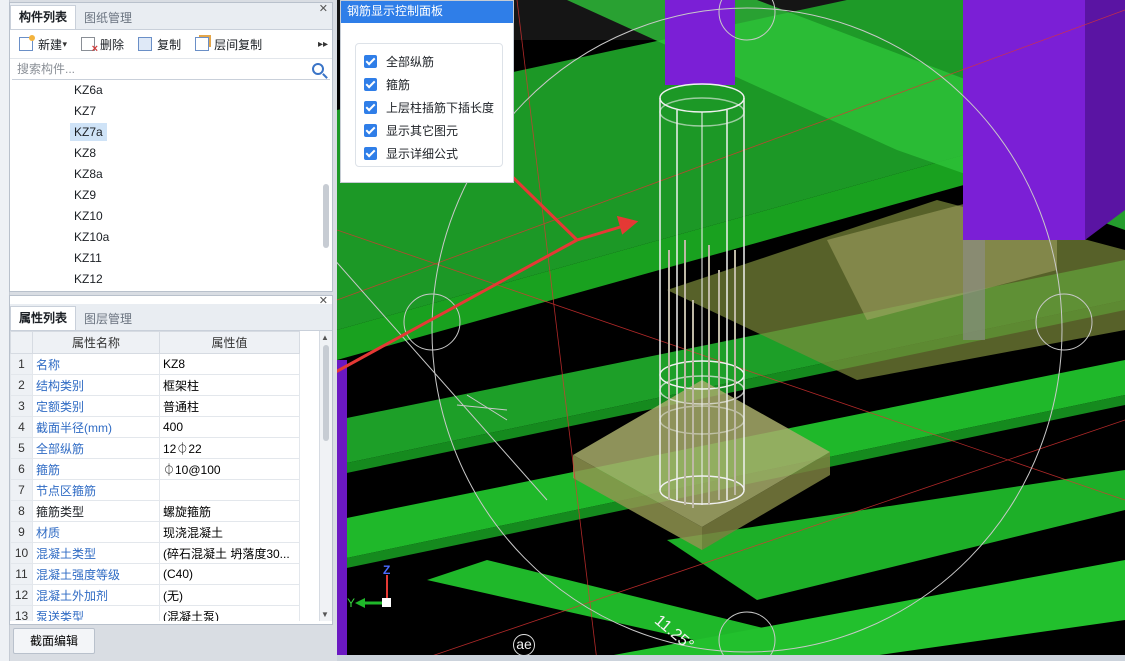 Image resolution: width=1125 pixels, height=661 pixels. I want to click on bottom-status-bar, so click(731, 658).